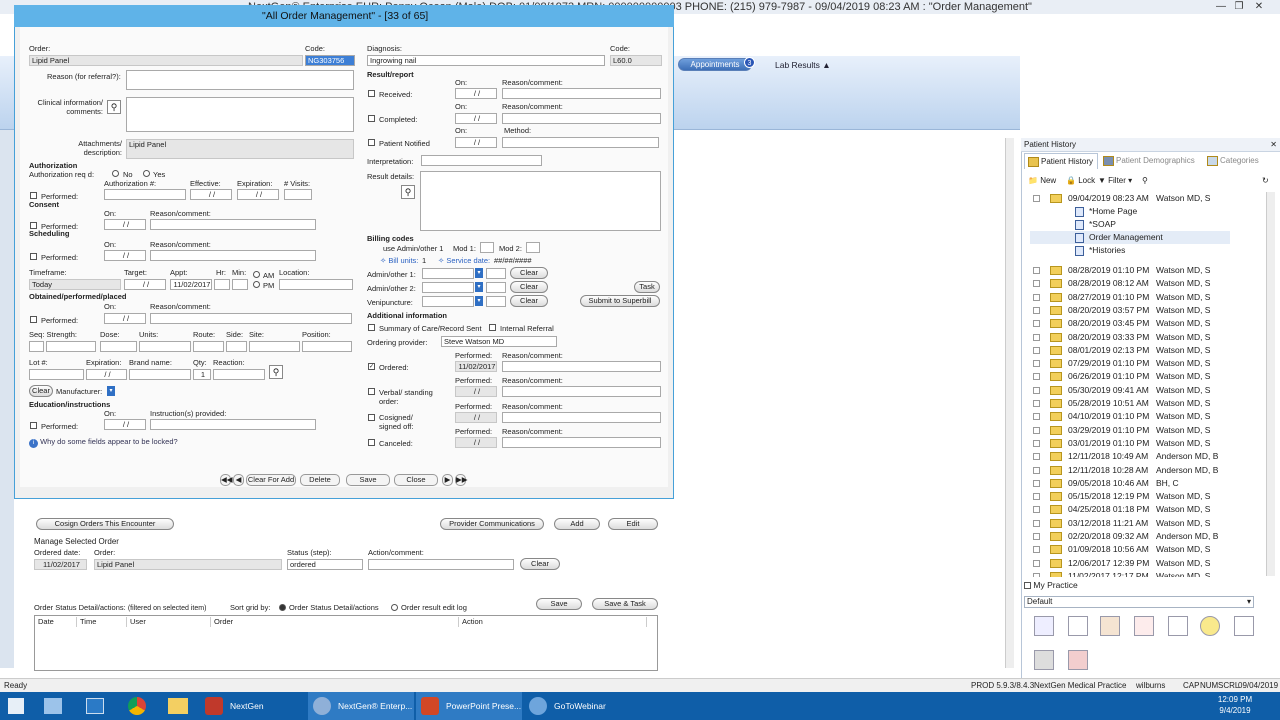  What do you see at coordinates (1150, 470) in the screenshot?
I see `tree-node-encounter: 12/11/2018 10:28 AM Anderson MD, B` at bounding box center [1150, 470].